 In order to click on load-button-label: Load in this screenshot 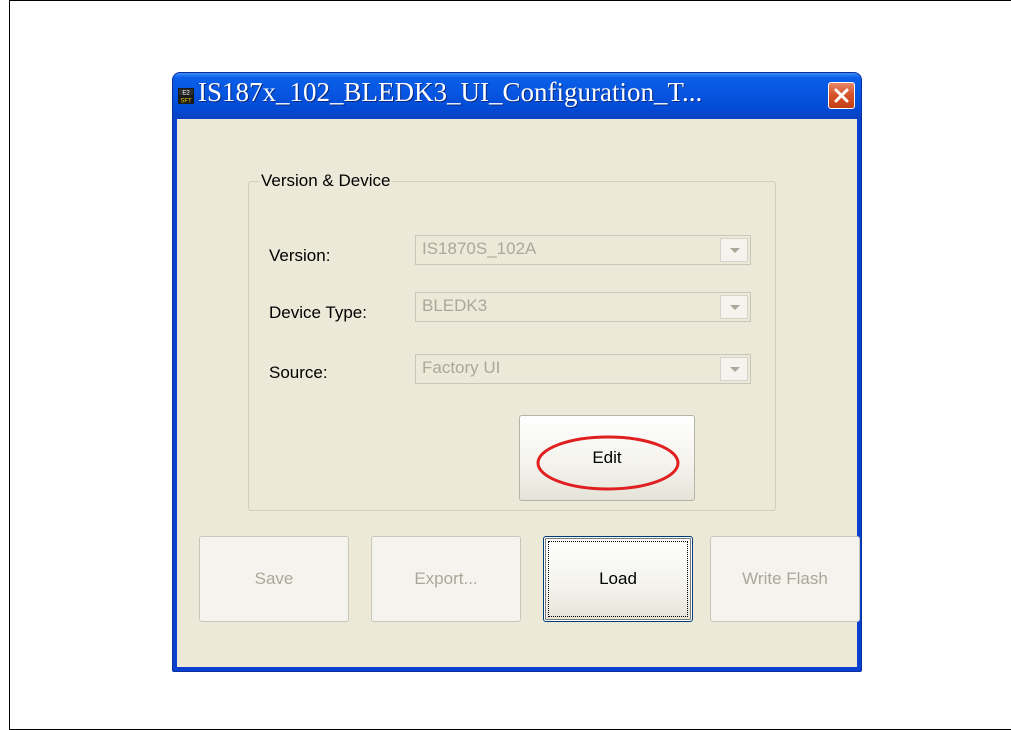, I will do `click(618, 578)`.